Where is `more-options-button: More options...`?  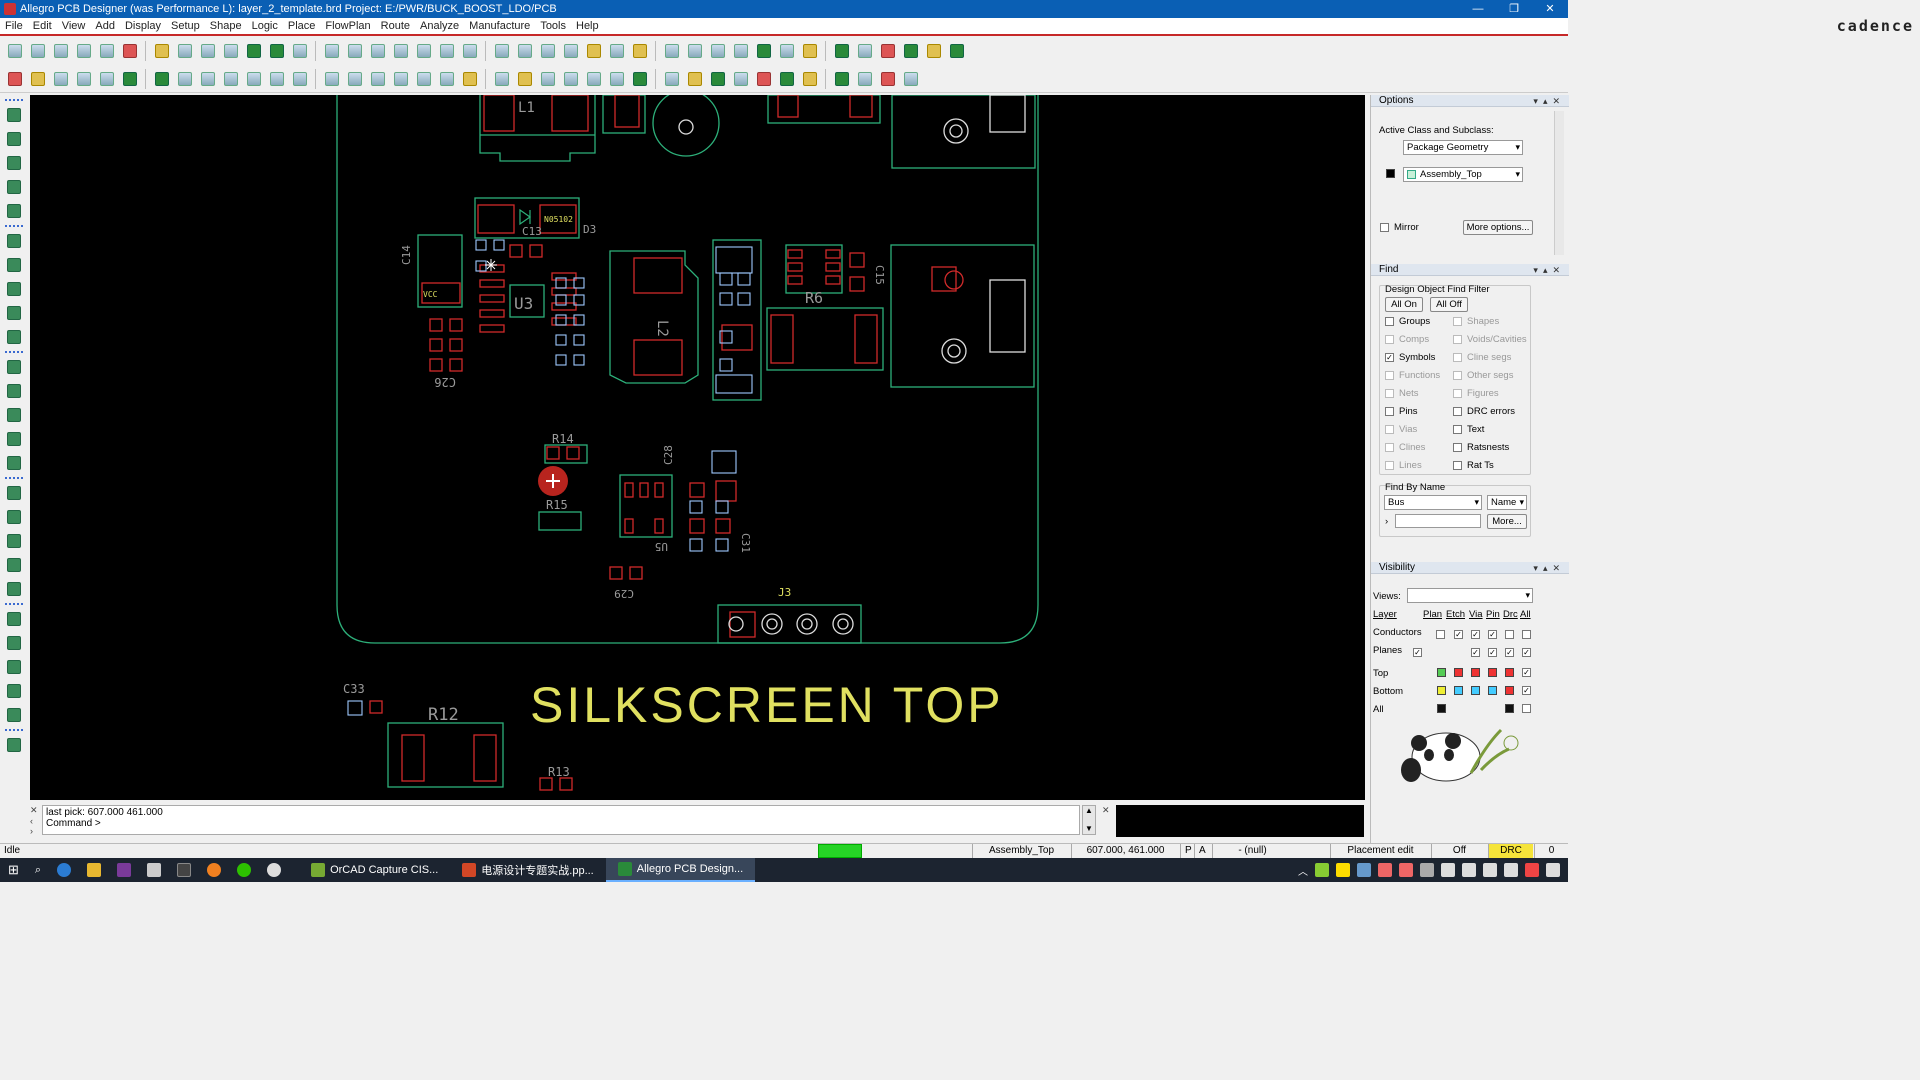 more-options-button: More options... is located at coordinates (1498, 227).